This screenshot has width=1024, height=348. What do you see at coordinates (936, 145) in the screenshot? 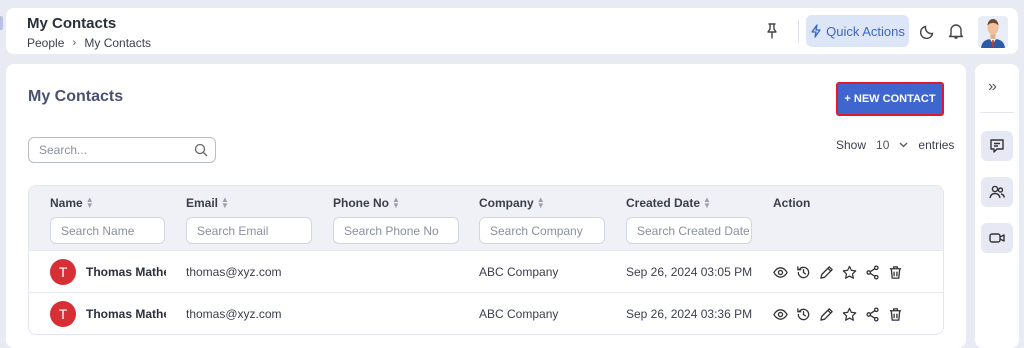
I see `entries-label: entries` at bounding box center [936, 145].